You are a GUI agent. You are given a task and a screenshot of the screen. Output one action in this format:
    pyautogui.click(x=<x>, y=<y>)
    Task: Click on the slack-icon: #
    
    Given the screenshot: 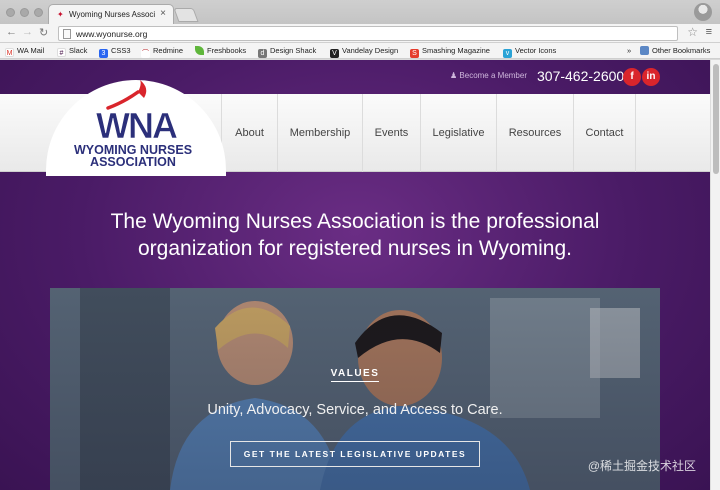 What is the action you would take?
    pyautogui.click(x=61, y=52)
    